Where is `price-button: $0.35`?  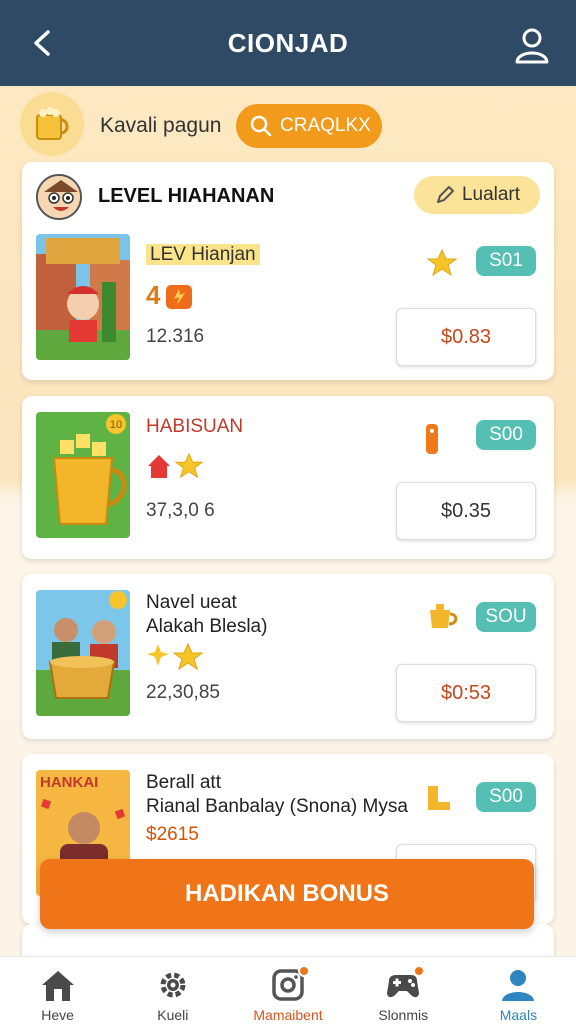 price-button: $0.35 is located at coordinates (466, 511).